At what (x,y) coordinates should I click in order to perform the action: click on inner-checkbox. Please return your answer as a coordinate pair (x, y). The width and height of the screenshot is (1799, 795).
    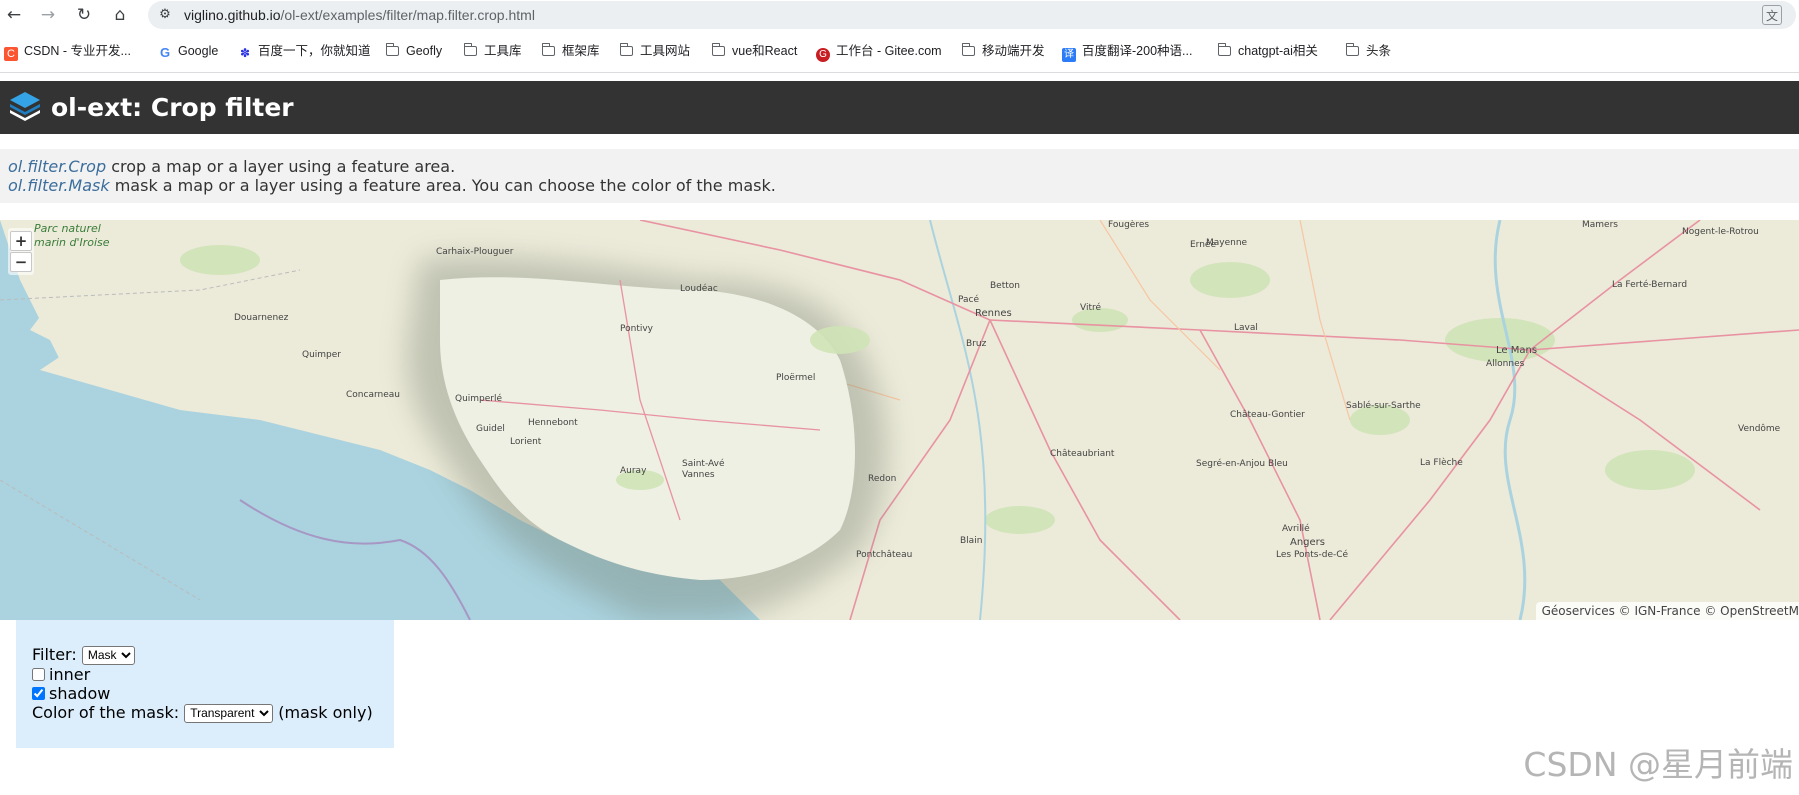
    Looking at the image, I should click on (38, 674).